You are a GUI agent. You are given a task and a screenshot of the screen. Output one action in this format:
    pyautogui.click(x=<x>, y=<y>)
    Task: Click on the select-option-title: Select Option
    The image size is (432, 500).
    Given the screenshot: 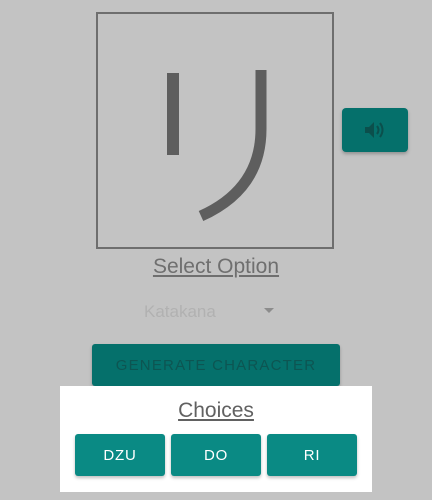 What is the action you would take?
    pyautogui.click(x=216, y=266)
    